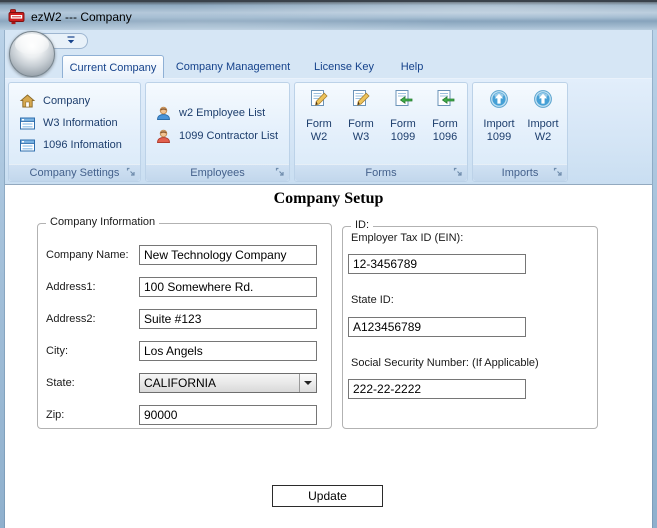  I want to click on group-label: Company Settings, so click(74, 173).